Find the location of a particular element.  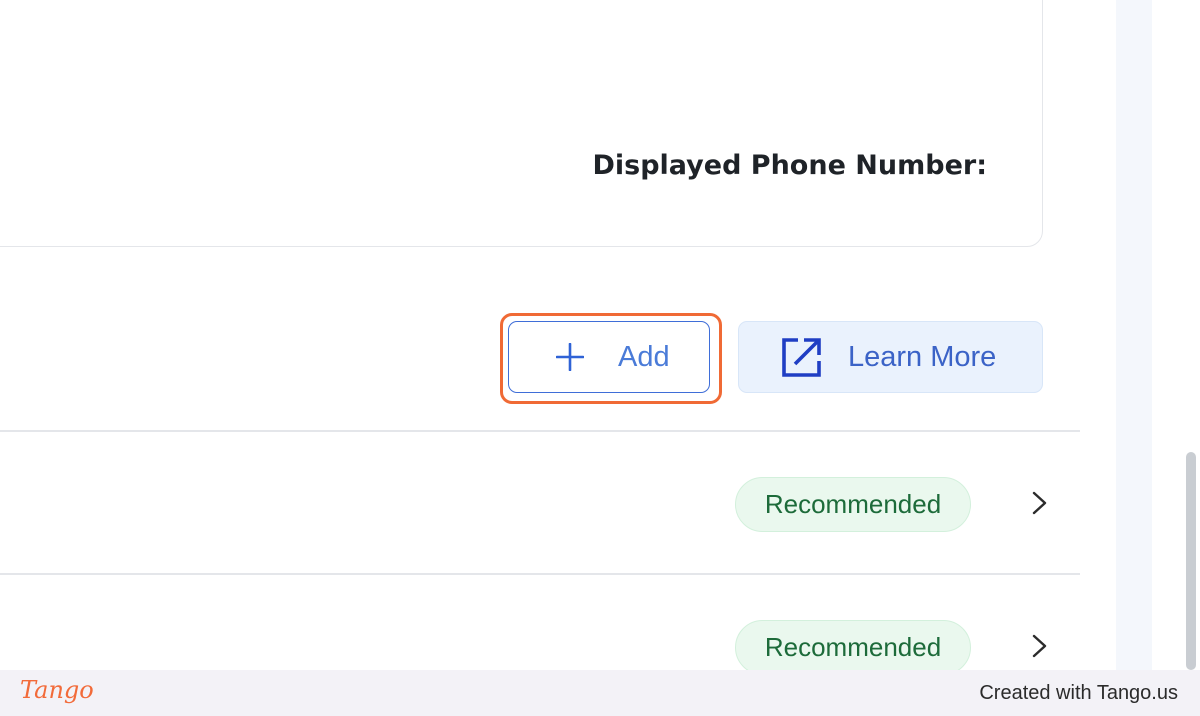

external-link-icon is located at coordinates (801, 357).